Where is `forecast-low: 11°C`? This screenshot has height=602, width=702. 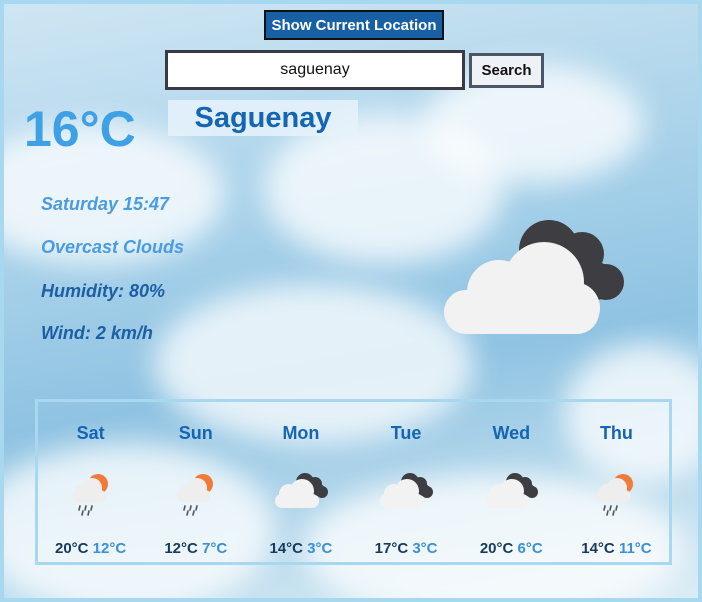
forecast-low: 11°C is located at coordinates (635, 548).